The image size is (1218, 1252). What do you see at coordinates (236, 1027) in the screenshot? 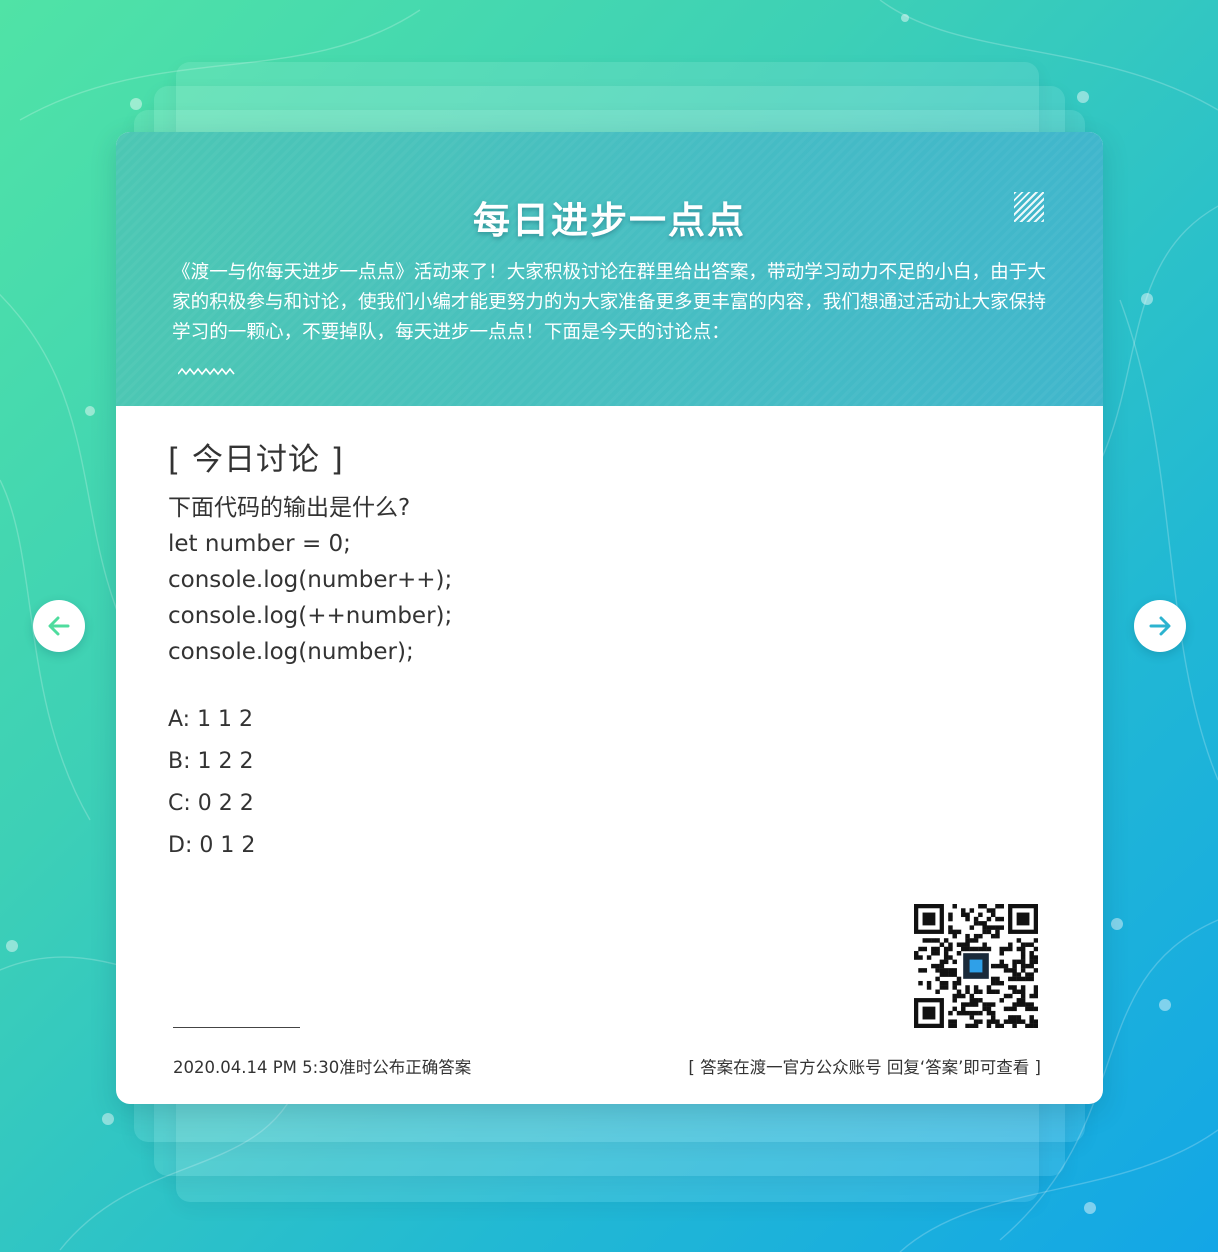
I see `footer-divider` at bounding box center [236, 1027].